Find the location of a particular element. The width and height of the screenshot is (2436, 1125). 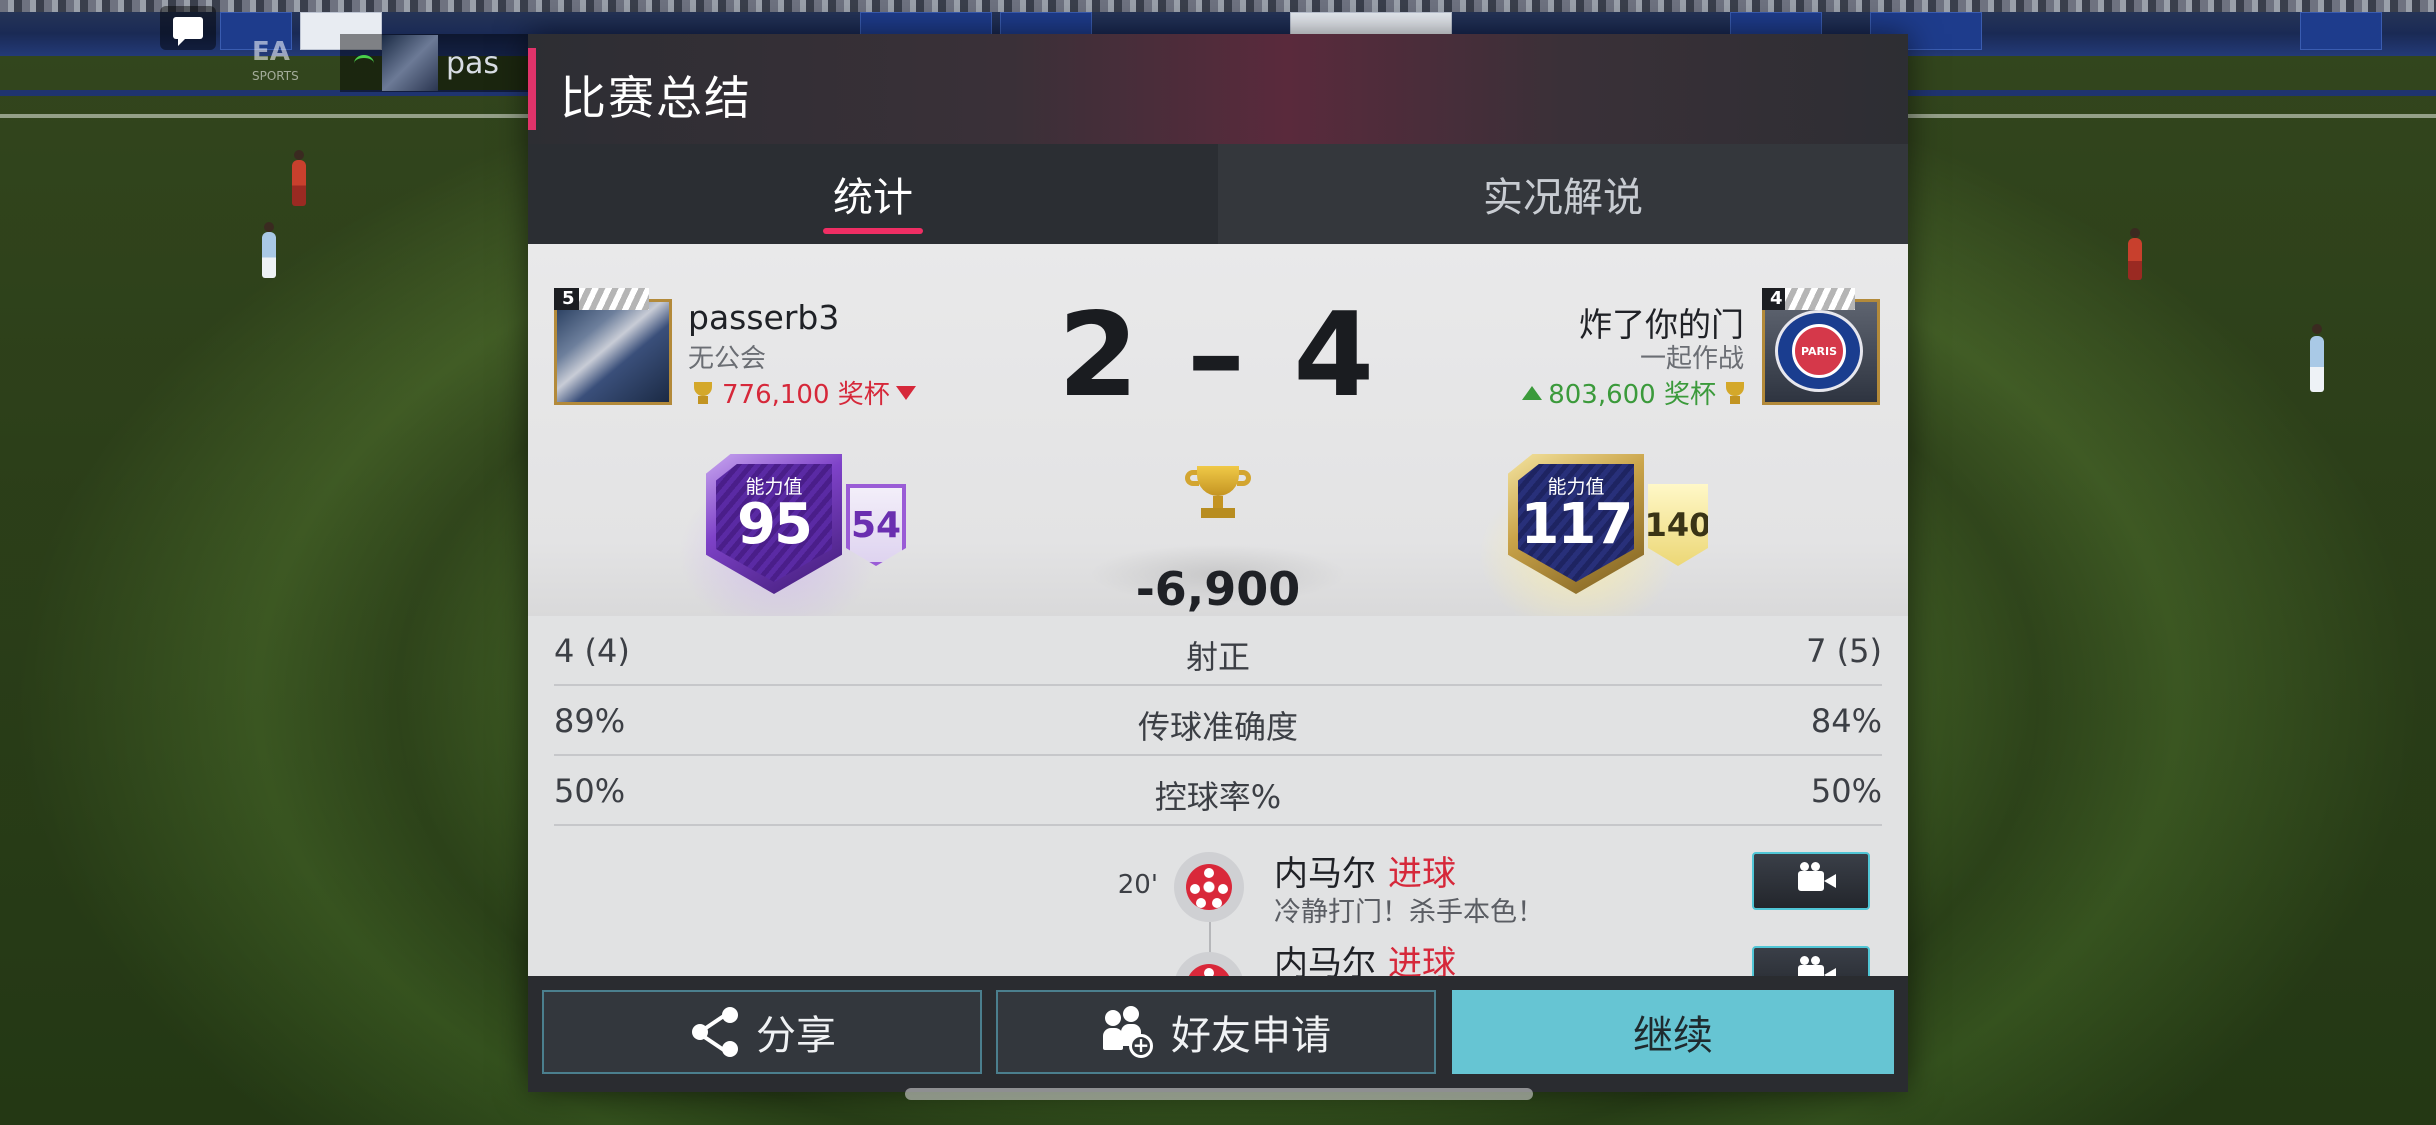

stat-row: 89% 传球准确度 84% is located at coordinates (1218, 721).